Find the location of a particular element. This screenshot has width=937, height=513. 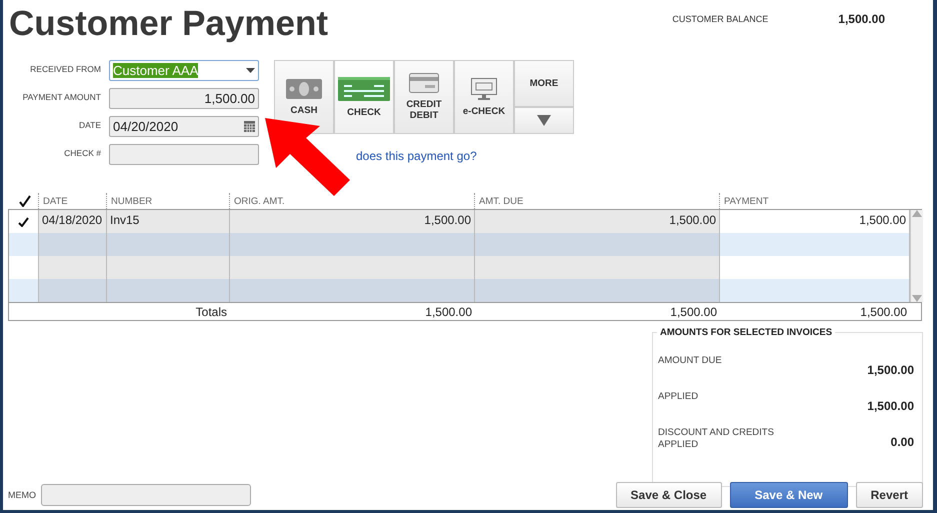

amount-label: APPLIED is located at coordinates (679, 397).